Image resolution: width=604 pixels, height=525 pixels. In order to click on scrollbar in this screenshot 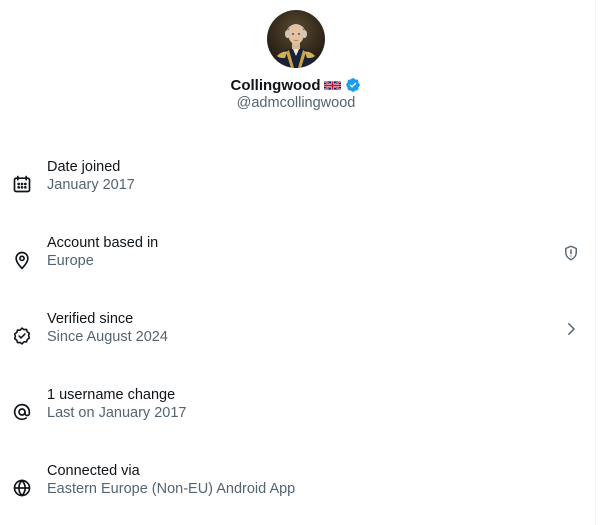, I will do `click(599, 262)`.